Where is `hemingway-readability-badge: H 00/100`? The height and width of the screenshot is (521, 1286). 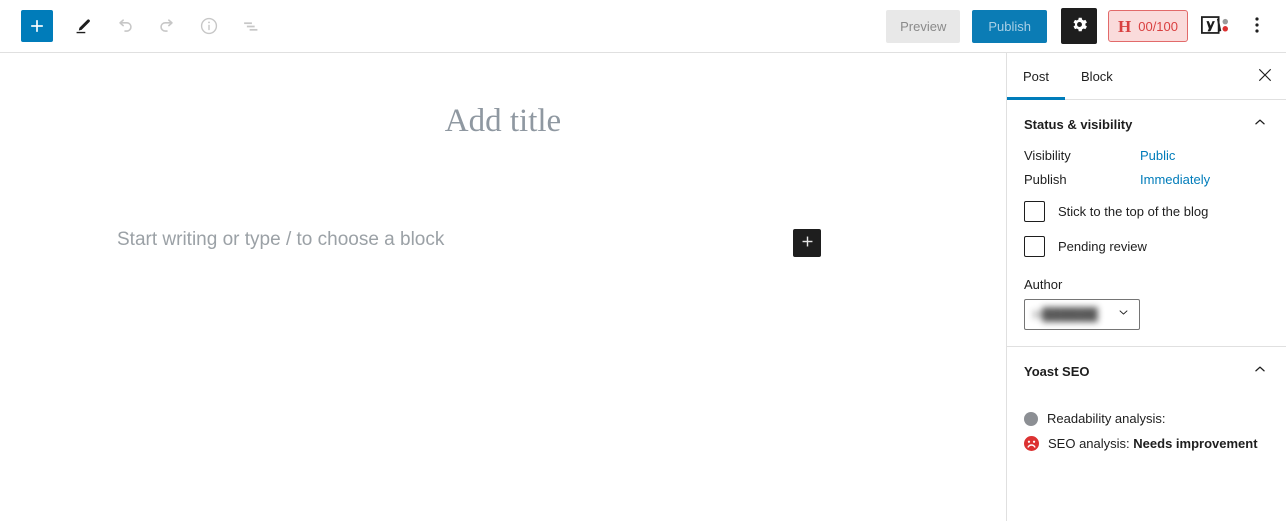
hemingway-readability-badge: H 00/100 is located at coordinates (1148, 26).